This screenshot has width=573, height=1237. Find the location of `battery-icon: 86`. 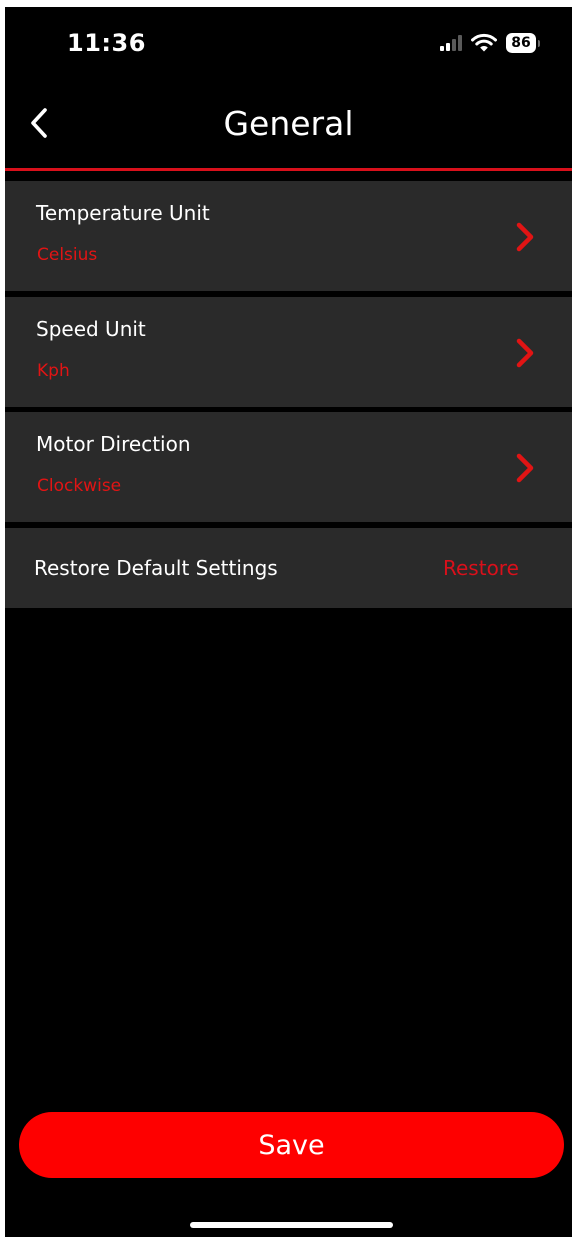

battery-icon: 86 is located at coordinates (523, 43).